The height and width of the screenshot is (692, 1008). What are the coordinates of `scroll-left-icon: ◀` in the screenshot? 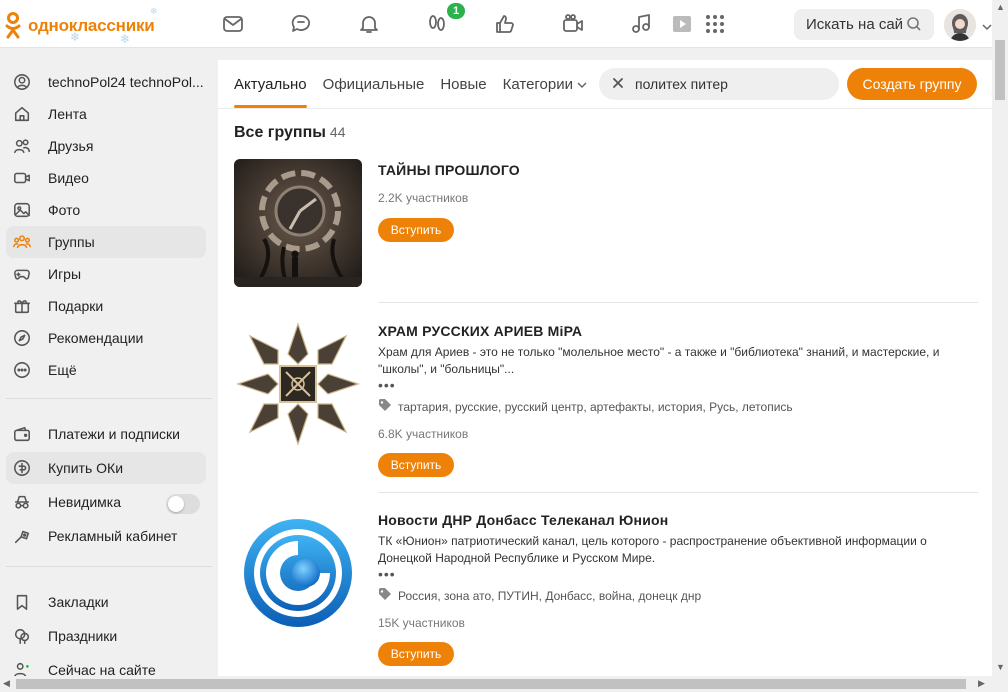 It's located at (6, 683).